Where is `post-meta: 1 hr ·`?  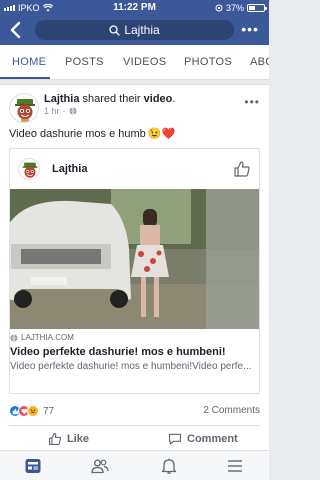 post-meta: 1 hr · is located at coordinates (60, 111).